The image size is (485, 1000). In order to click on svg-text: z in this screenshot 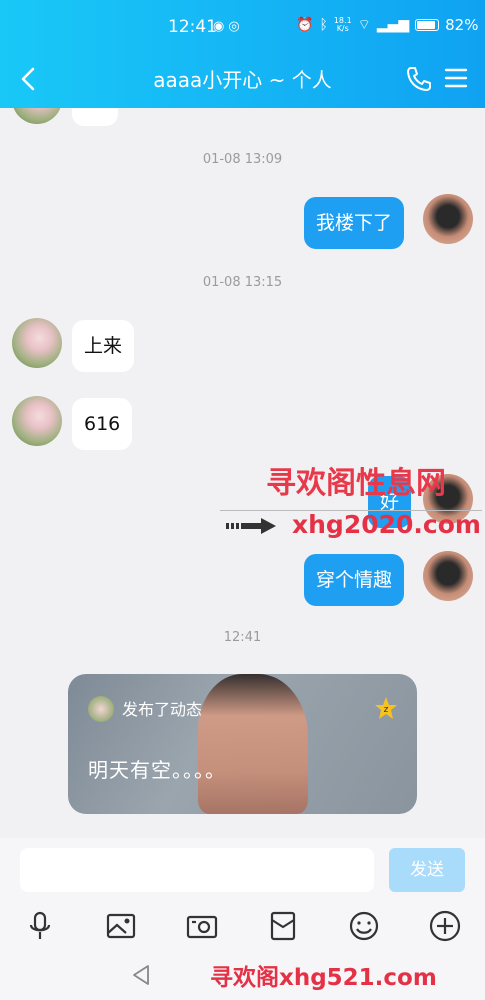, I will do `click(386, 710)`.